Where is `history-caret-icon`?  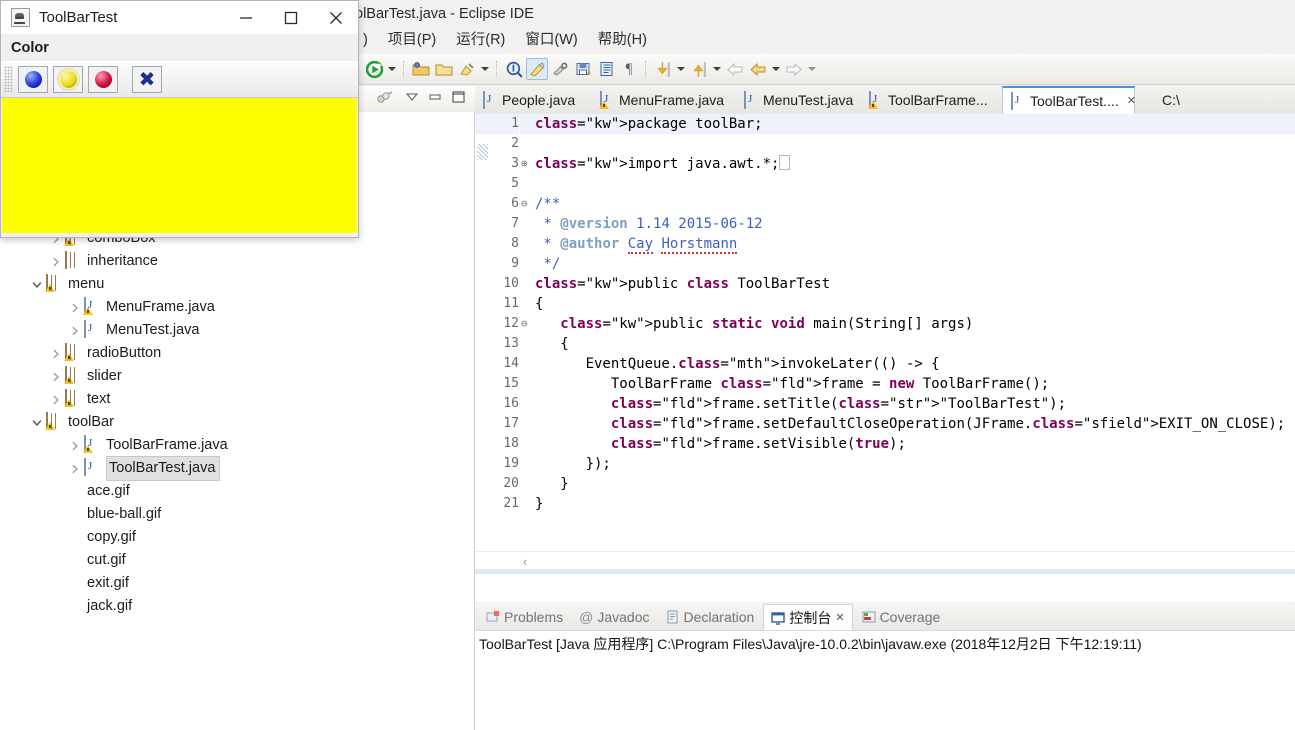
history-caret-icon is located at coordinates (776, 69).